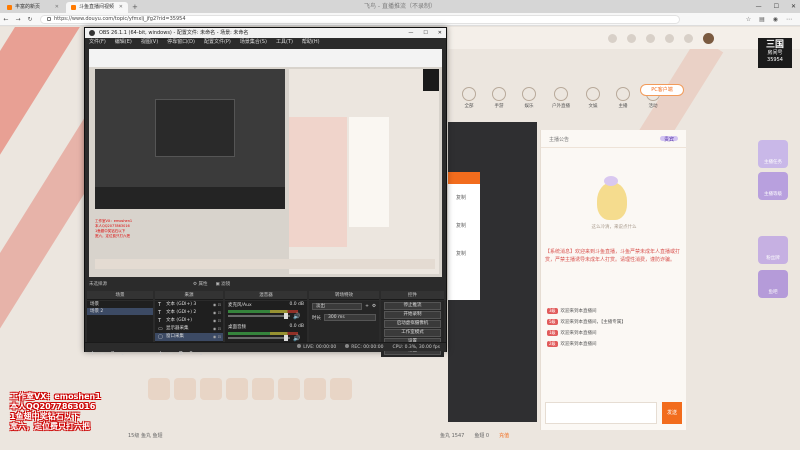  What do you see at coordinates (529, 98) in the screenshot?
I see `category-item: 娱乐` at bounding box center [529, 98].